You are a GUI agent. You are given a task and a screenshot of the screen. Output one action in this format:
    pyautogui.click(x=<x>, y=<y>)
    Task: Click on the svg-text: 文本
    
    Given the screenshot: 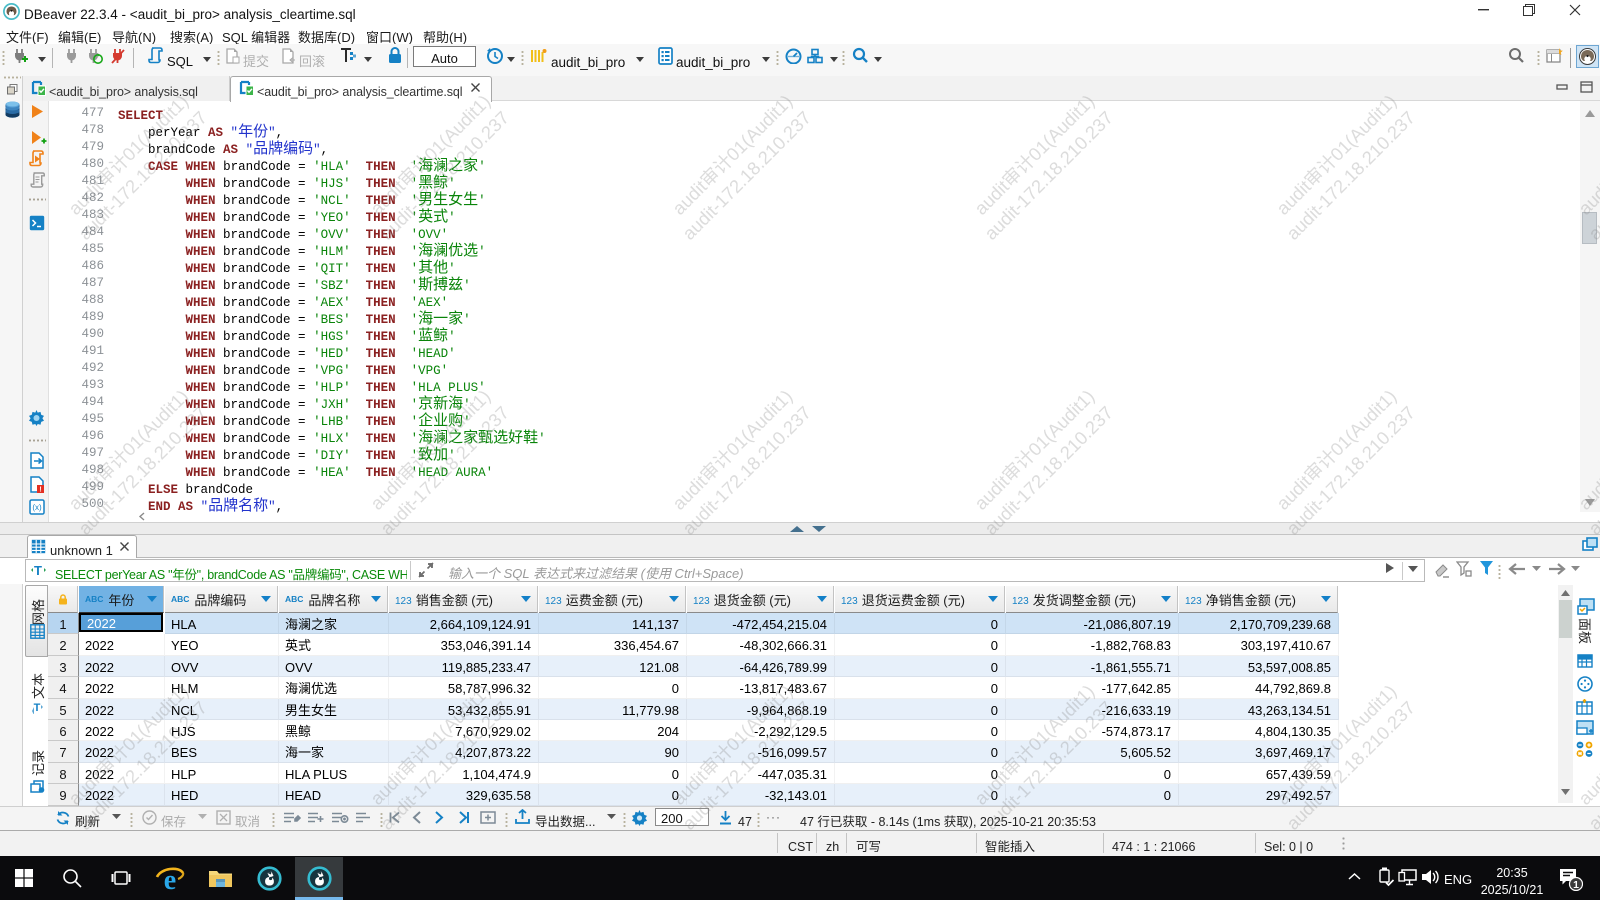 What is the action you would take?
    pyautogui.click(x=36, y=686)
    